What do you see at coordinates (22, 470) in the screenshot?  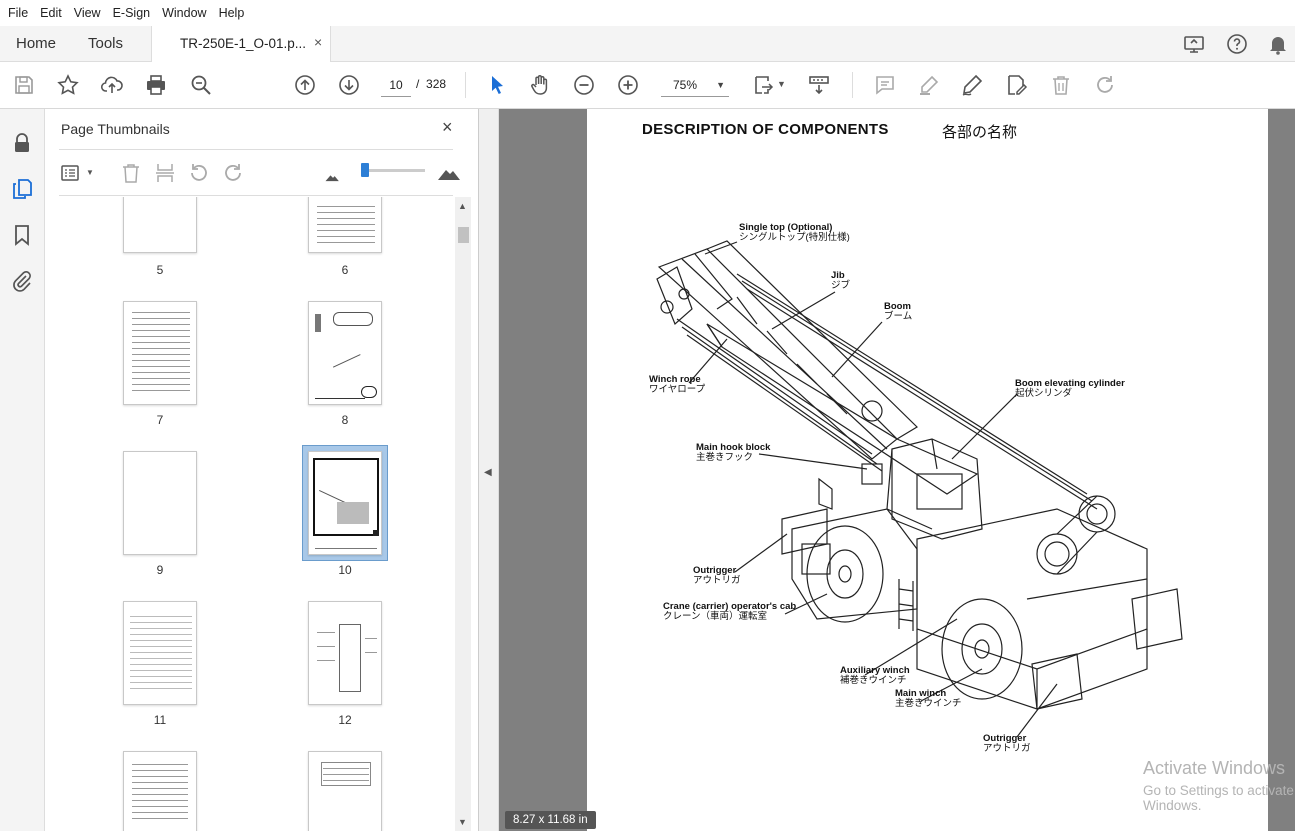 I see `left-navigation-rail` at bounding box center [22, 470].